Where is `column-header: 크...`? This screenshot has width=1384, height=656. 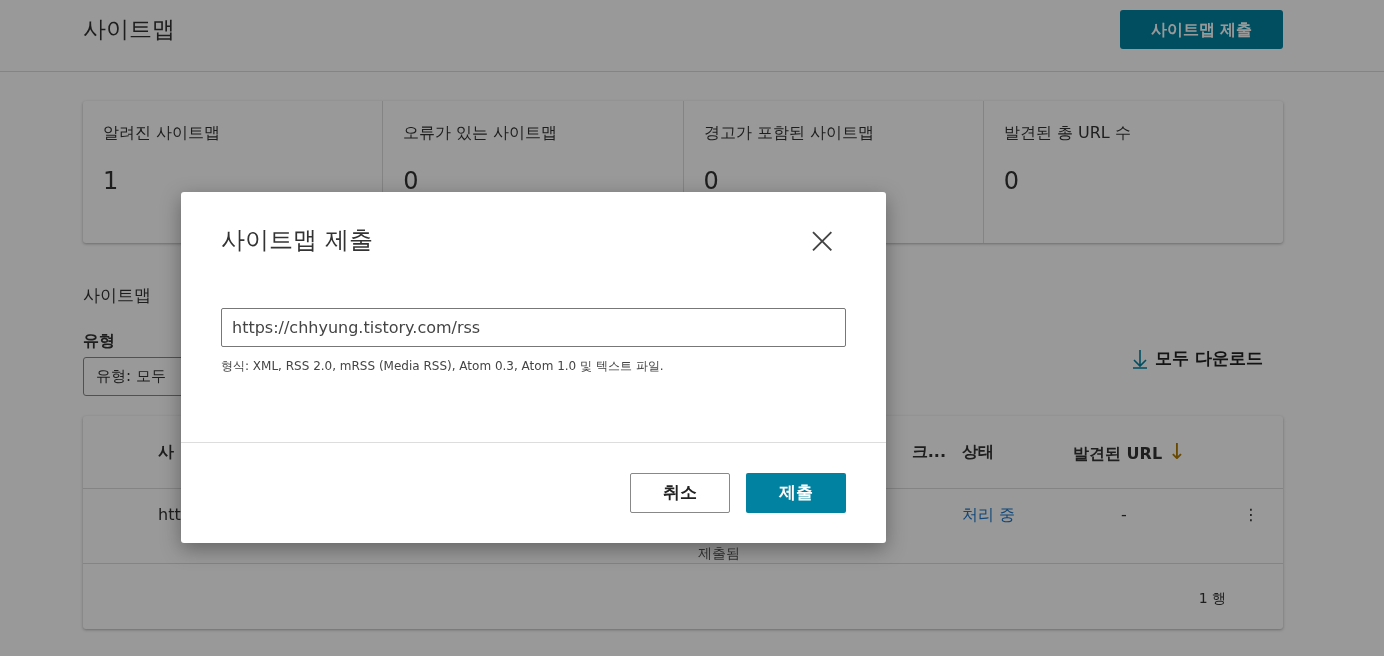 column-header: 크... is located at coordinates (928, 451).